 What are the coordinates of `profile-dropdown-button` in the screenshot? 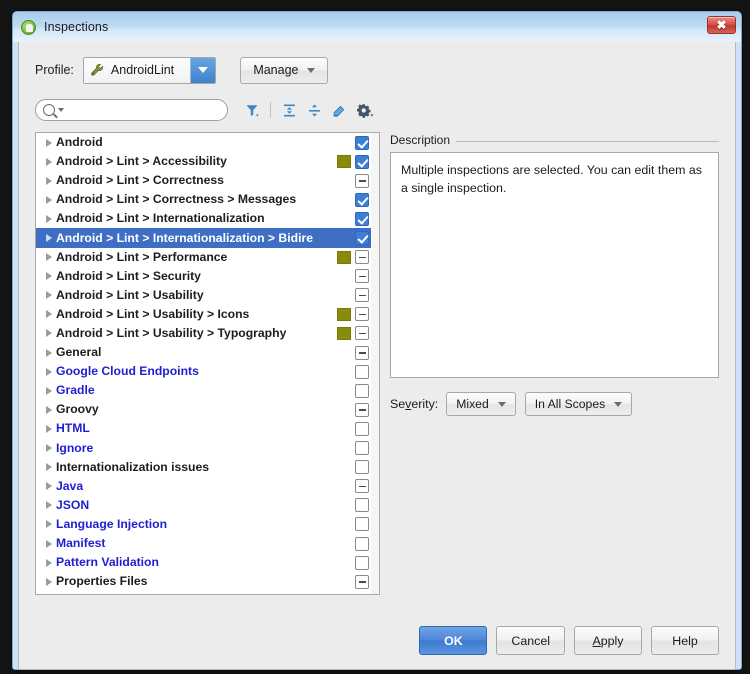 It's located at (202, 70).